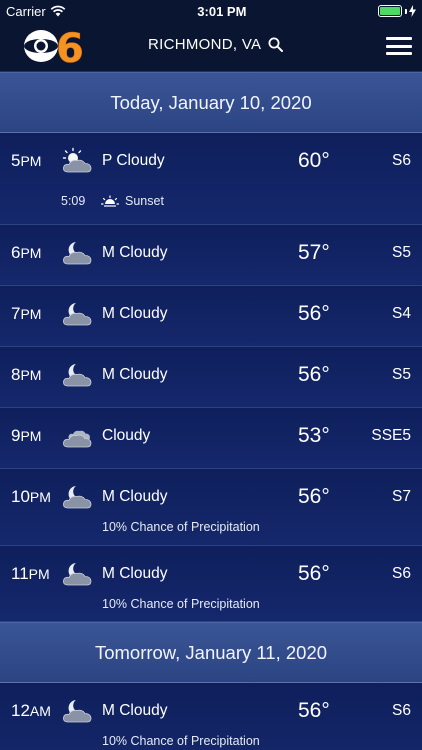 The height and width of the screenshot is (750, 422). What do you see at coordinates (70, 46) in the screenshot?
I see `logo-number: 6` at bounding box center [70, 46].